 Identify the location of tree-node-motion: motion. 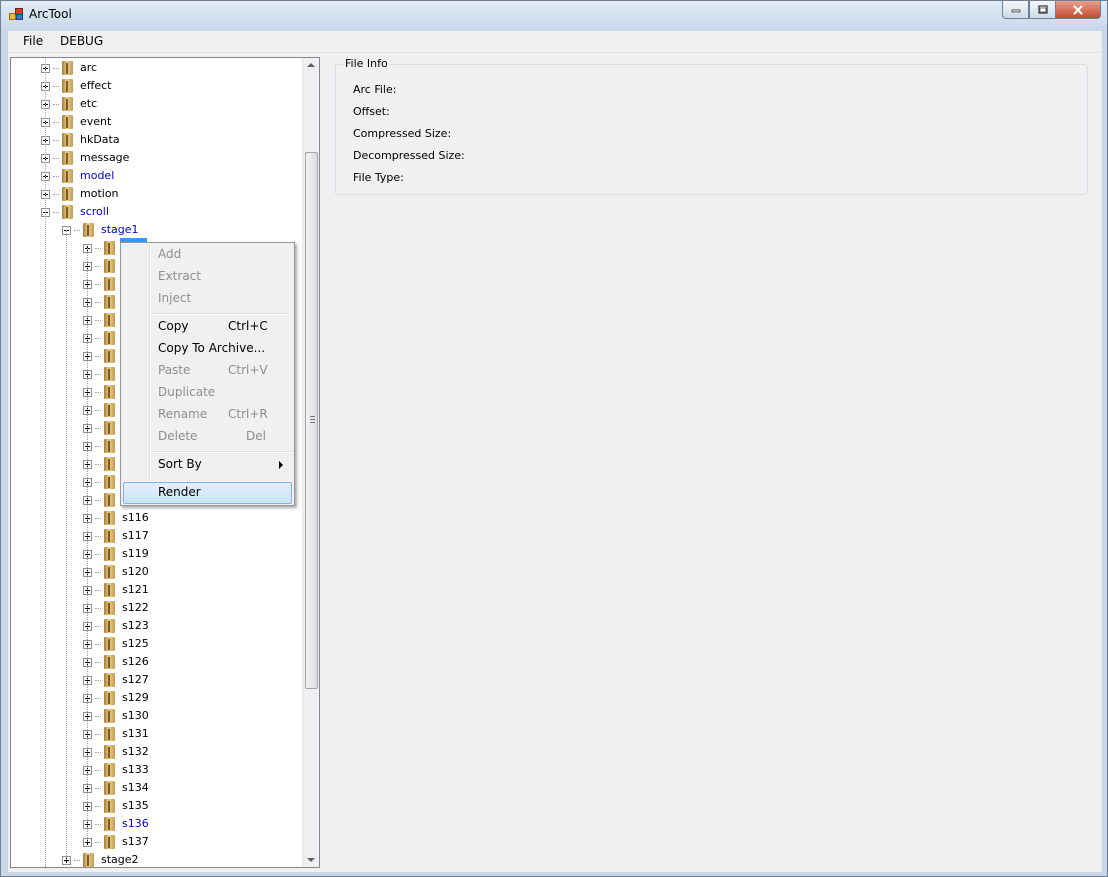
(80, 194).